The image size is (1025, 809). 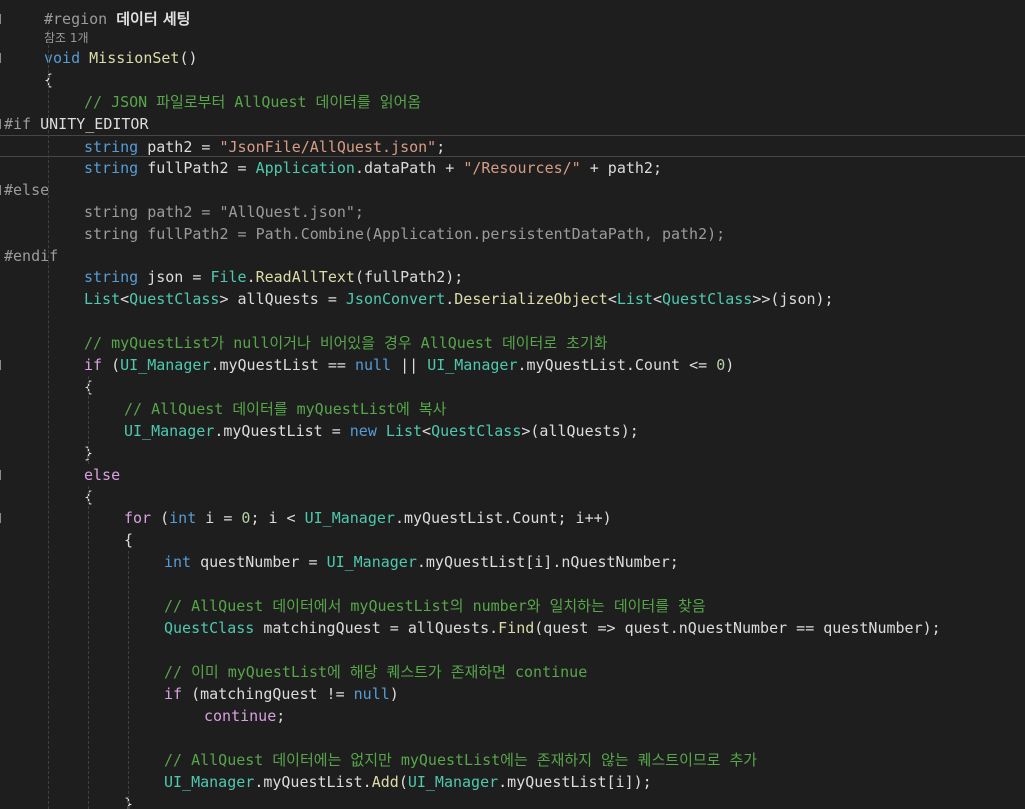 What do you see at coordinates (129, 540) in the screenshot?
I see `code-token: {` at bounding box center [129, 540].